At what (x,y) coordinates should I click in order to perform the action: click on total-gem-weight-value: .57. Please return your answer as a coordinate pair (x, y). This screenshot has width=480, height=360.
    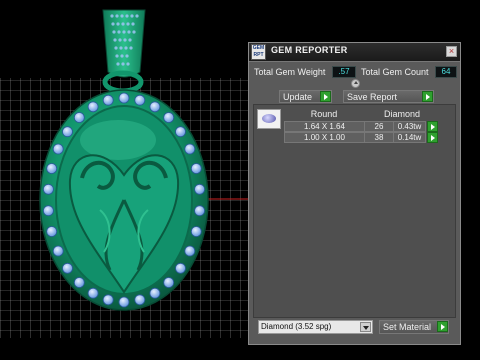
    Looking at the image, I should click on (344, 72).